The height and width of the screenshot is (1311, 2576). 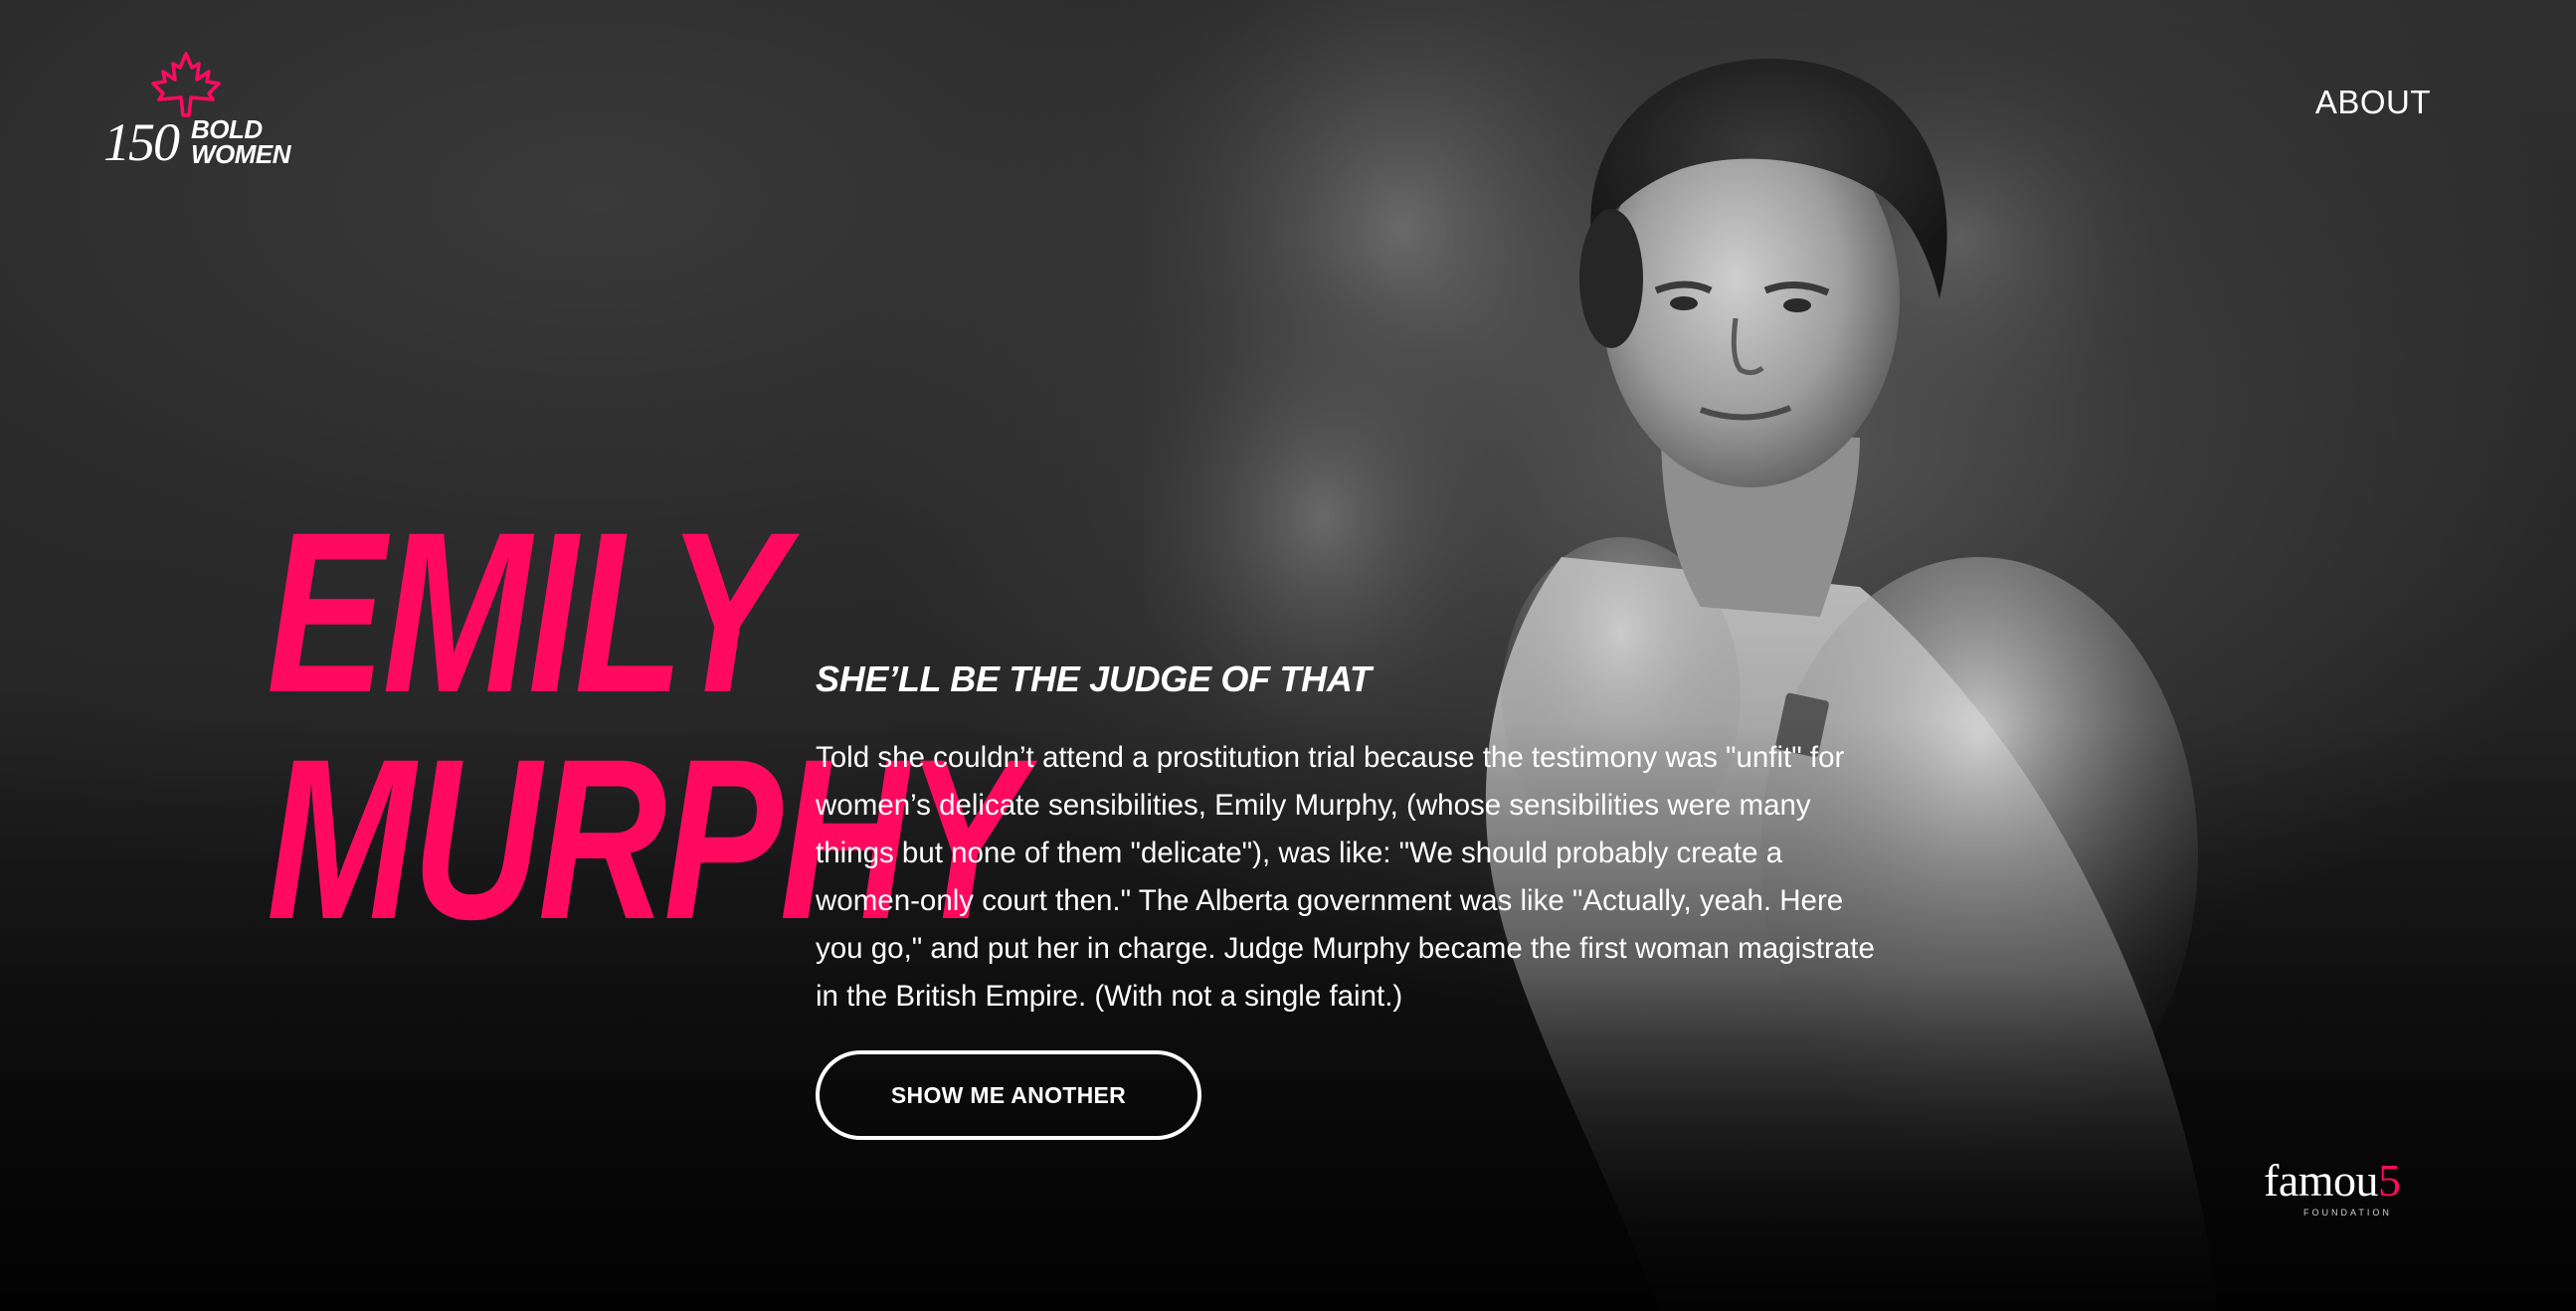 I want to click on nav-about-link: ABOUT, so click(x=2373, y=102).